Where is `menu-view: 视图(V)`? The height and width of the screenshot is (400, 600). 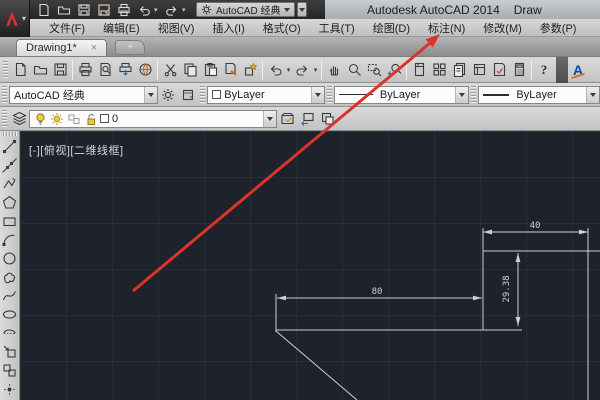
menu-view: 视图(V) is located at coordinates (176, 28).